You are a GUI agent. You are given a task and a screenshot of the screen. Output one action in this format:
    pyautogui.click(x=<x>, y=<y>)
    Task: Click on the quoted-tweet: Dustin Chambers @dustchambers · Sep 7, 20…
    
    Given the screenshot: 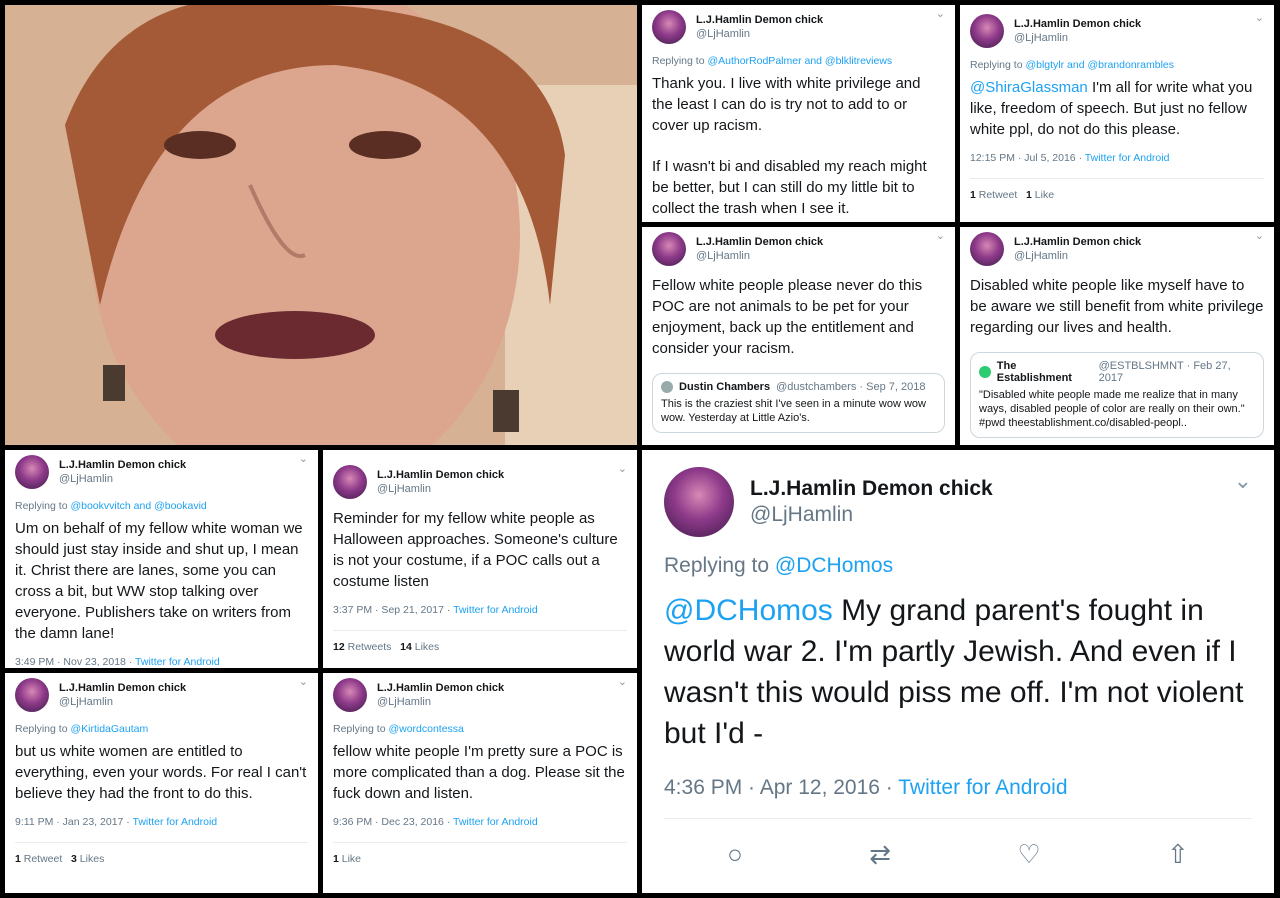 What is the action you would take?
    pyautogui.click(x=798, y=403)
    